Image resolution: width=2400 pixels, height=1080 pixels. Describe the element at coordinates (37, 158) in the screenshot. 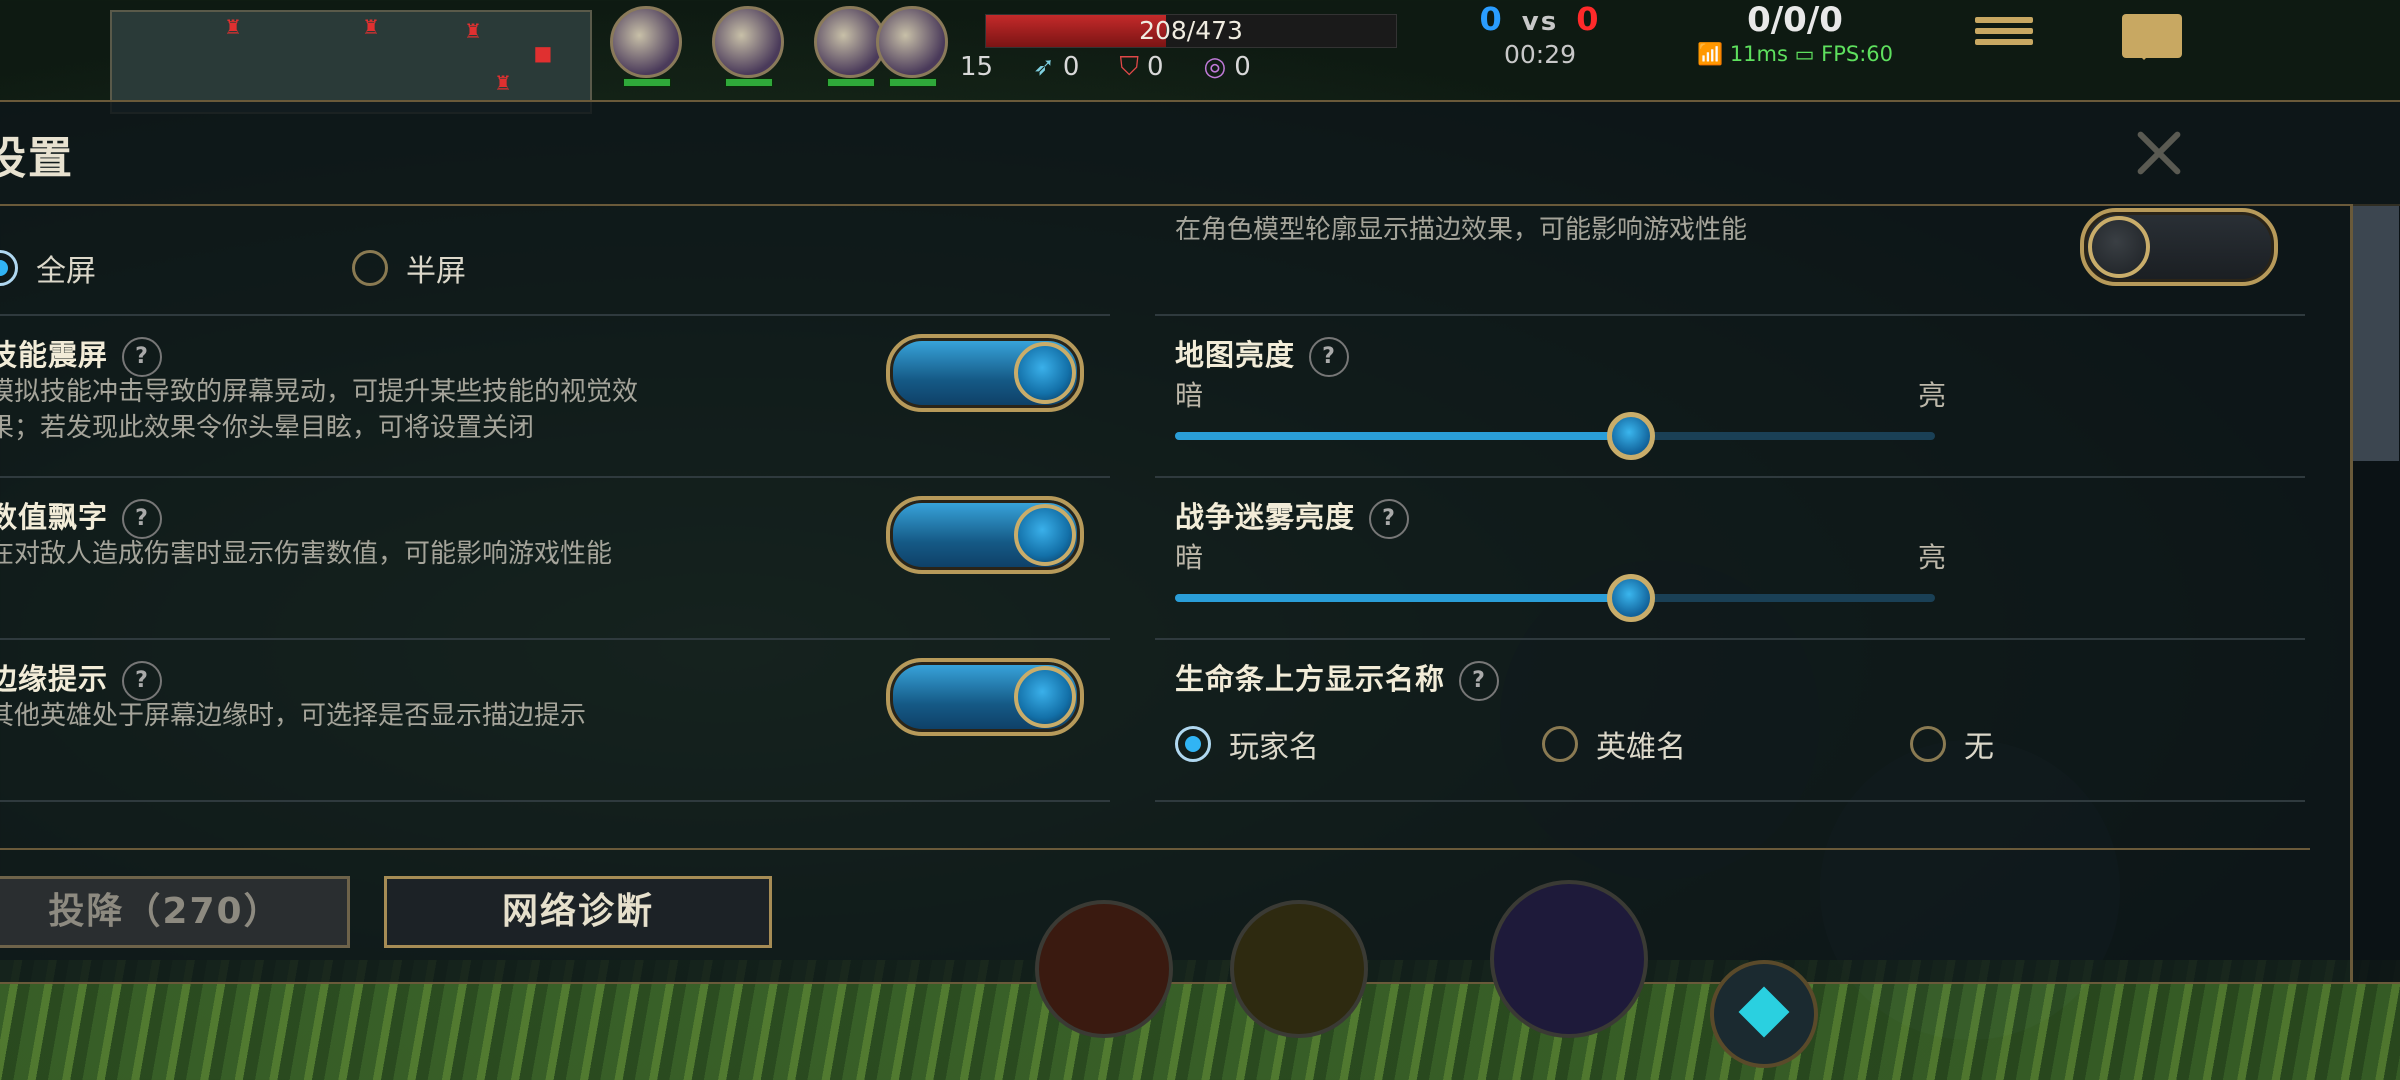

I see `page-title: 设置` at that location.